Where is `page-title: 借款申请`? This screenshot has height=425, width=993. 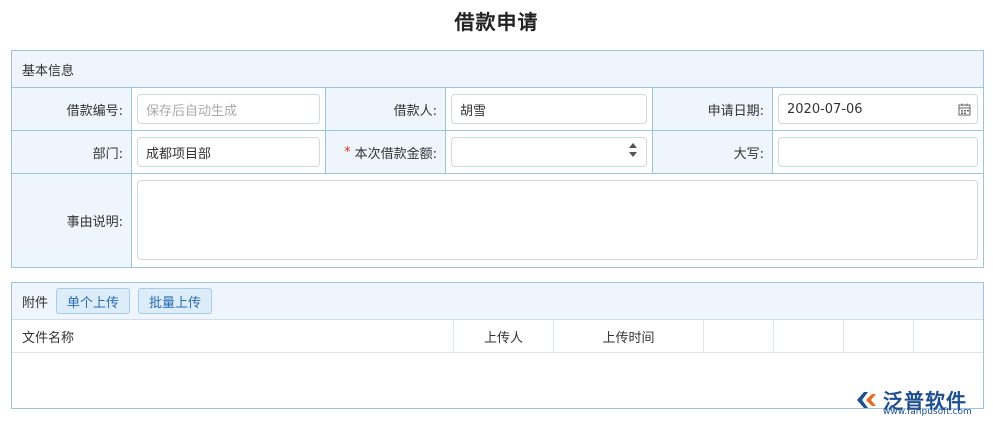 page-title: 借款申请 is located at coordinates (496, 22).